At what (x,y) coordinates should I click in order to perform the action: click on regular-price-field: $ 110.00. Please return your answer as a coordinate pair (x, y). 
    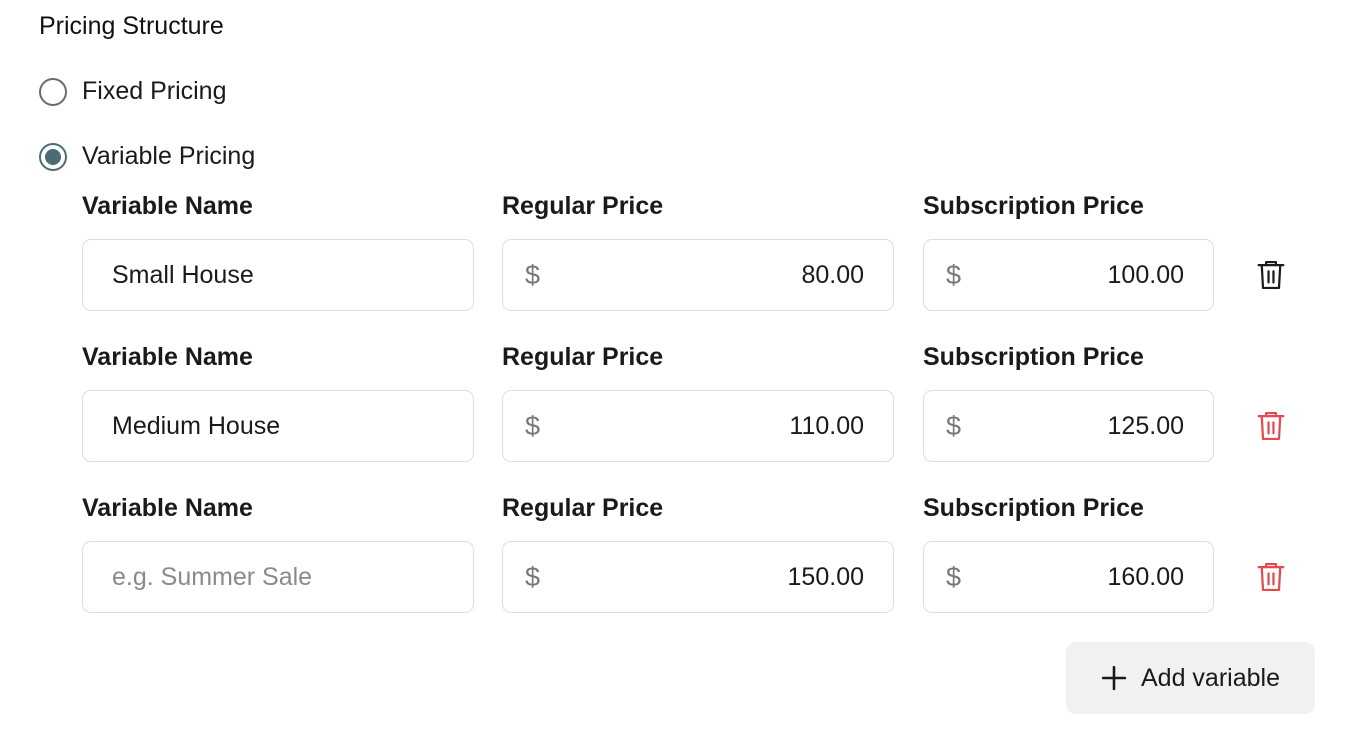
    Looking at the image, I should click on (698, 426).